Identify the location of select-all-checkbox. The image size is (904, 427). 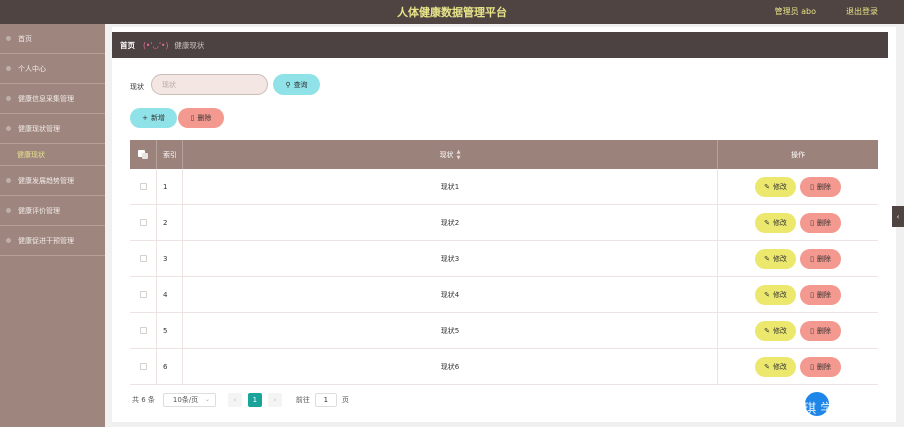
(143, 154).